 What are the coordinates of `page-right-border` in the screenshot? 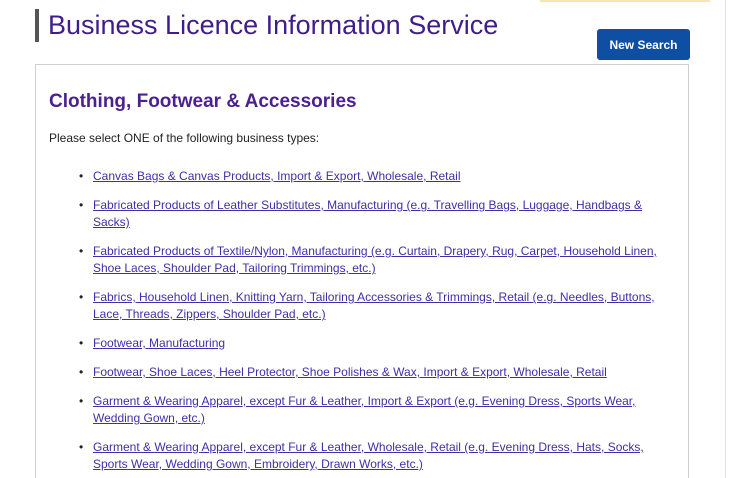 It's located at (725, 239).